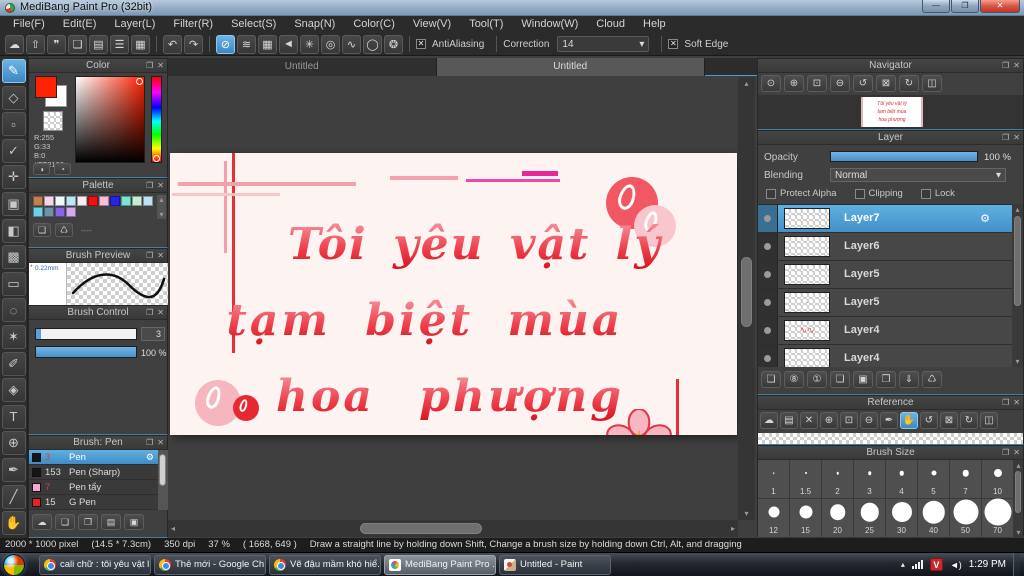  Describe the element at coordinates (886, 379) in the screenshot. I see `duplicate-layer-icon: ❐` at that location.